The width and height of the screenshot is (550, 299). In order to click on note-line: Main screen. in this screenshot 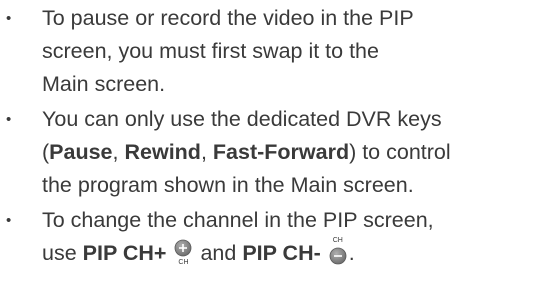, I will do `click(104, 84)`.